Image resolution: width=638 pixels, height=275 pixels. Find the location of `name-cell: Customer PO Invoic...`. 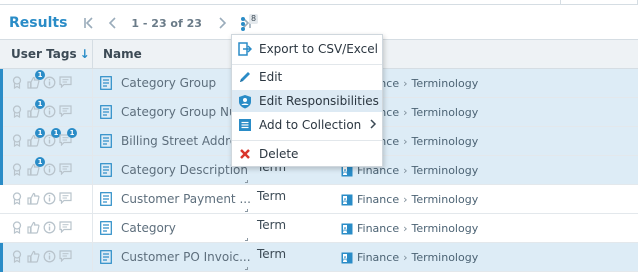

name-cell: Customer PO Invoic... is located at coordinates (175, 257).